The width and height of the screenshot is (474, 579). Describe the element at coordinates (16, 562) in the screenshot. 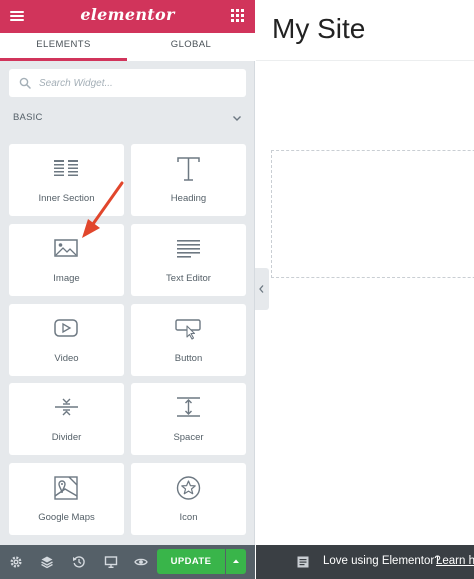

I see `settings-icon` at that location.